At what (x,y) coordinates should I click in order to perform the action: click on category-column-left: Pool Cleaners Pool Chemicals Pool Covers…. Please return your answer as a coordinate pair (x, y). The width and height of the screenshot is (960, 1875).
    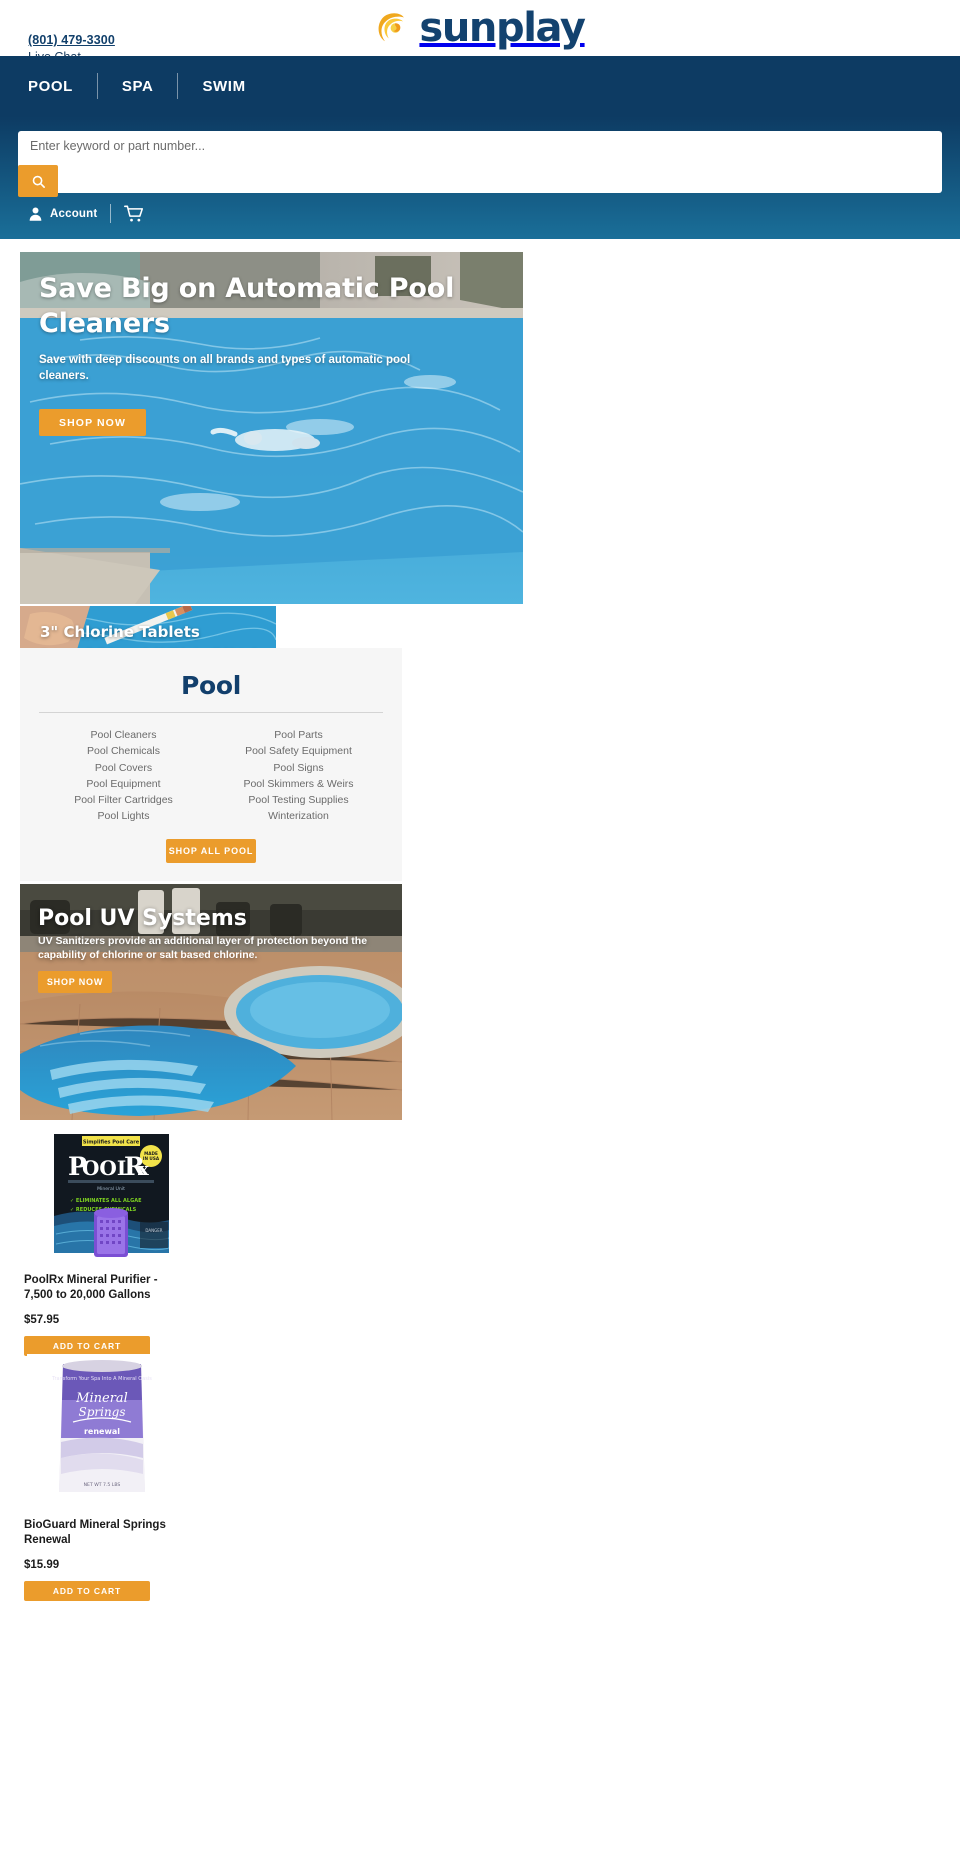
    Looking at the image, I should click on (123, 776).